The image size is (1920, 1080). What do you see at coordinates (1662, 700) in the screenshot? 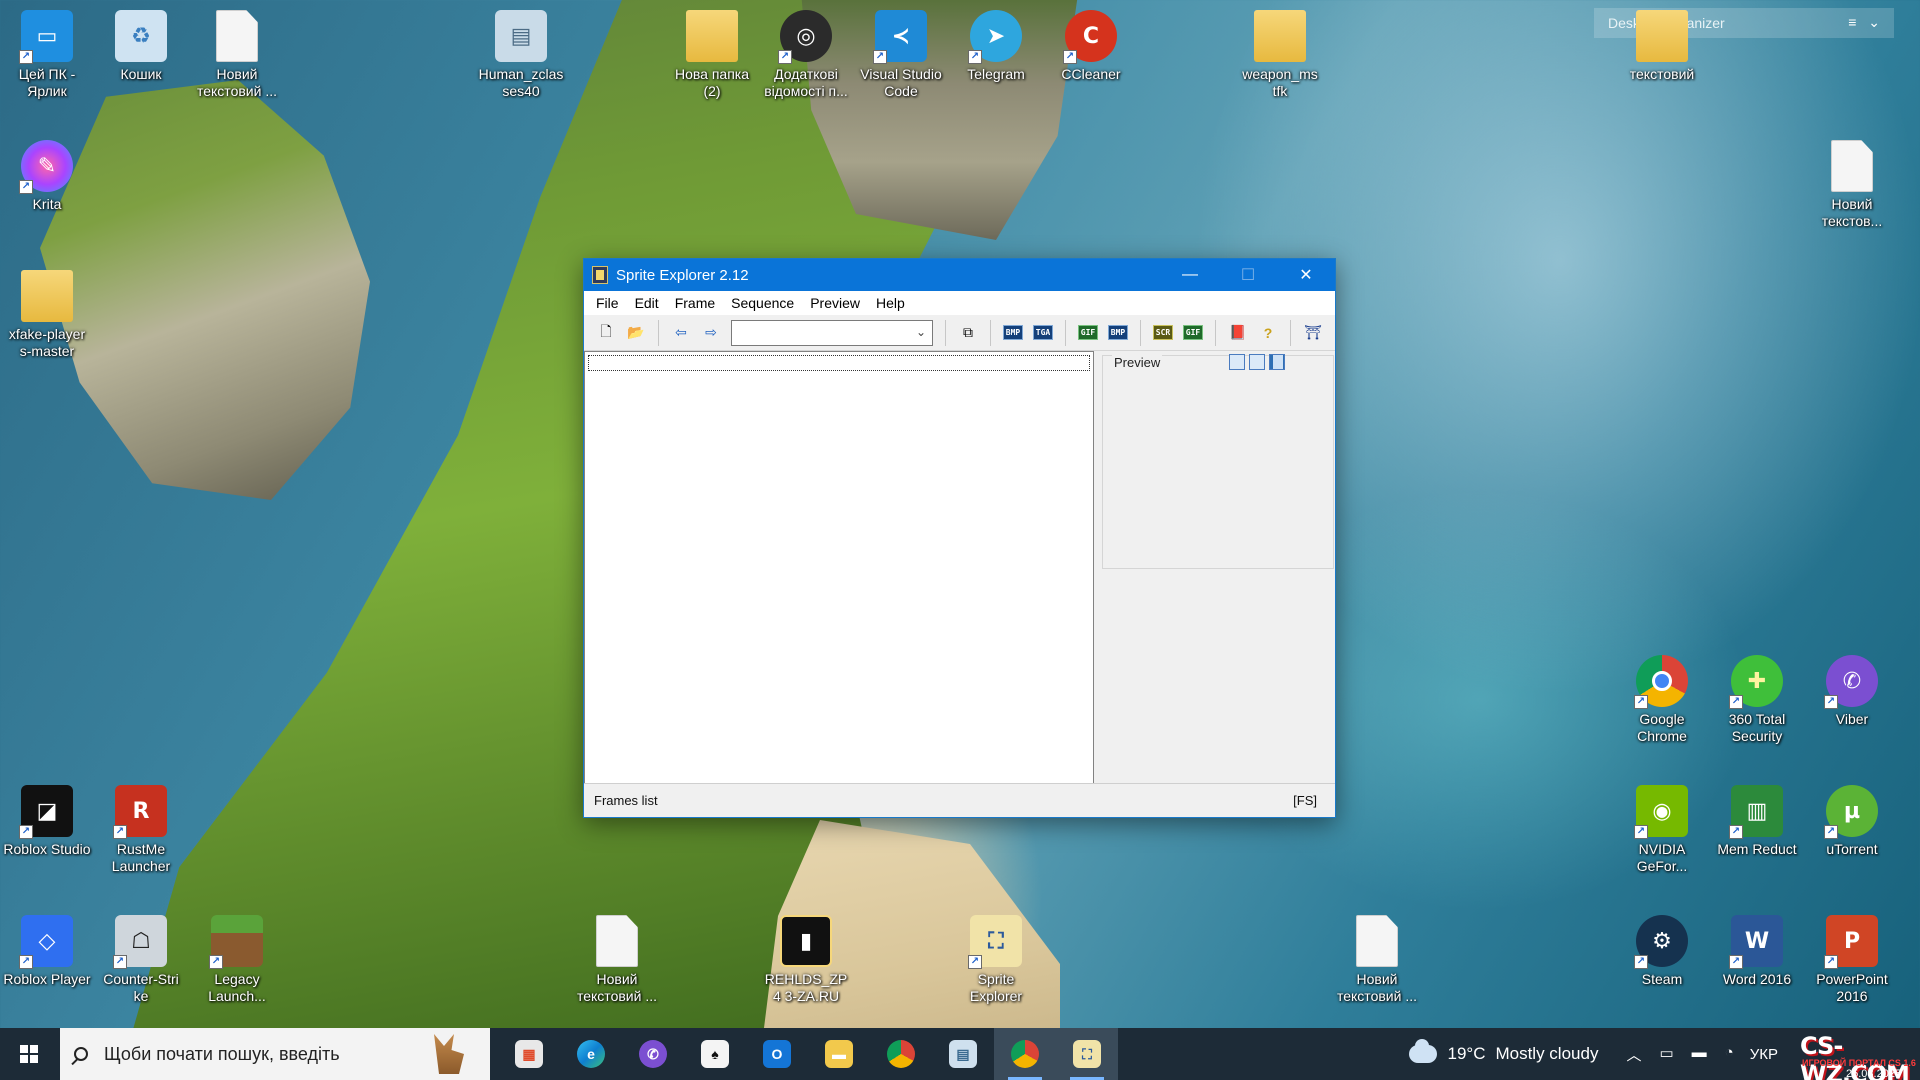
I see `desktop-icon-google-chrome: ↗ Google Chrome` at bounding box center [1662, 700].